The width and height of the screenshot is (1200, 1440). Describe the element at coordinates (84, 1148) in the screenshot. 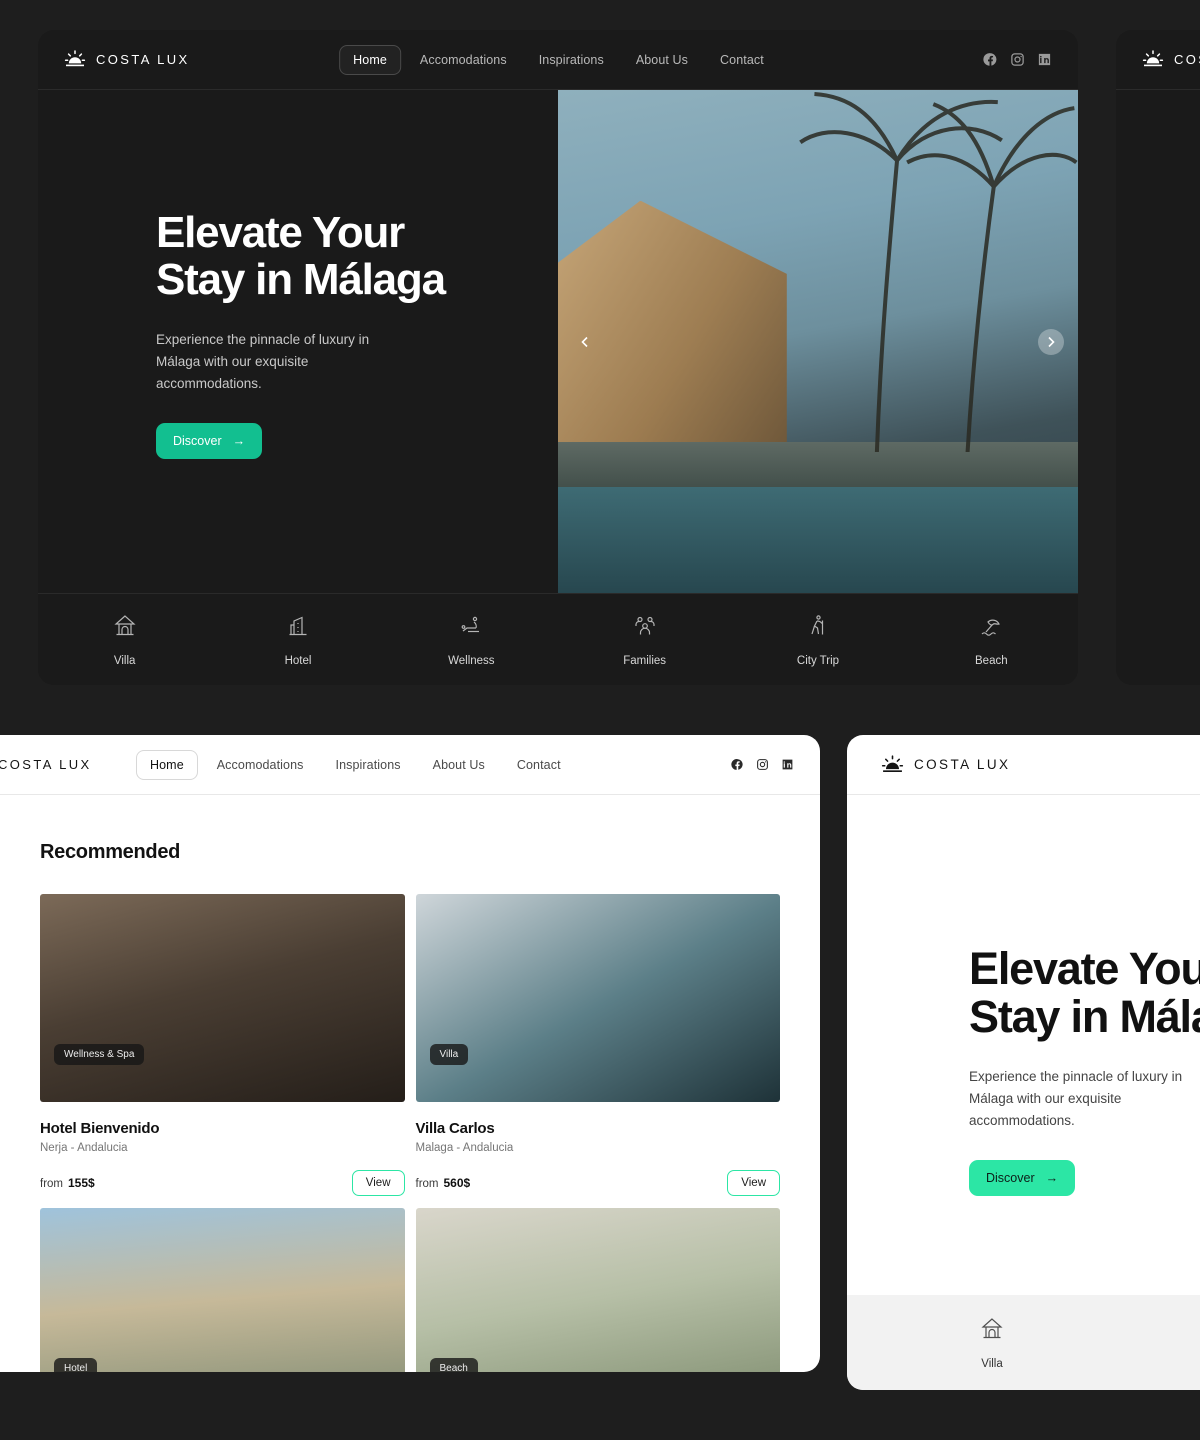

I see `card-location: Nerja - Andalucia` at that location.